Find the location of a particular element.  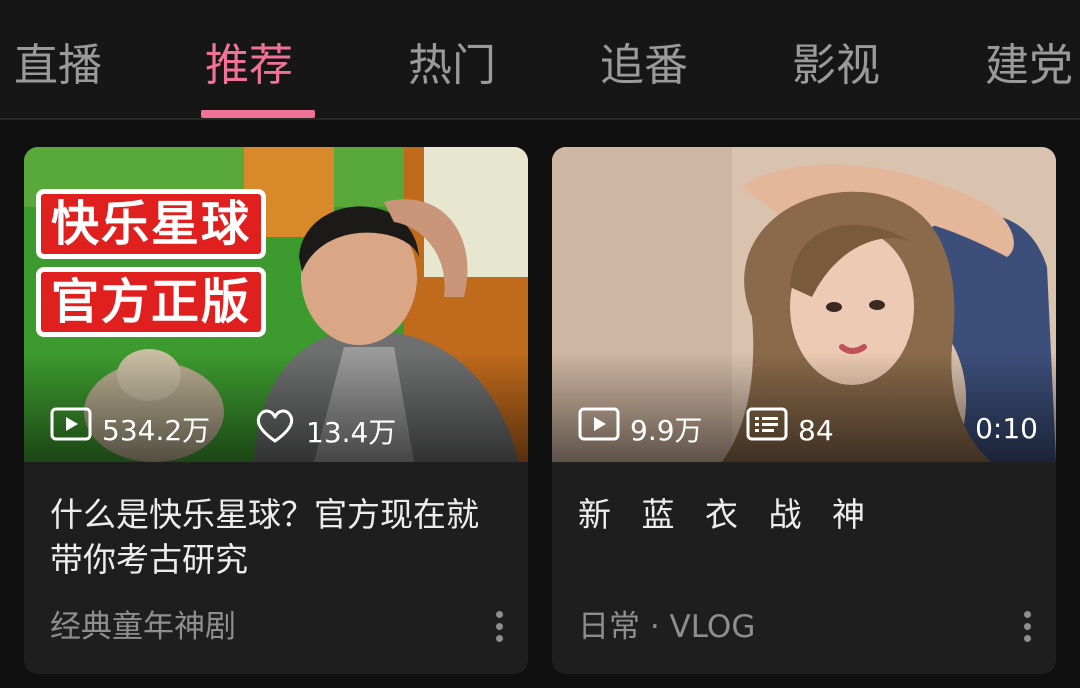

like-count: 13.4万 is located at coordinates (325, 432).